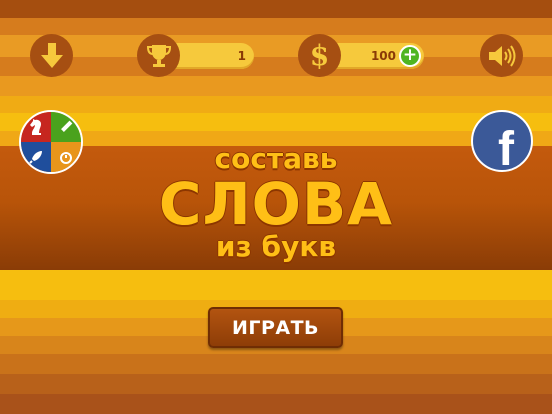  What do you see at coordinates (410, 56) in the screenshot?
I see `add-coins-button: +` at bounding box center [410, 56].